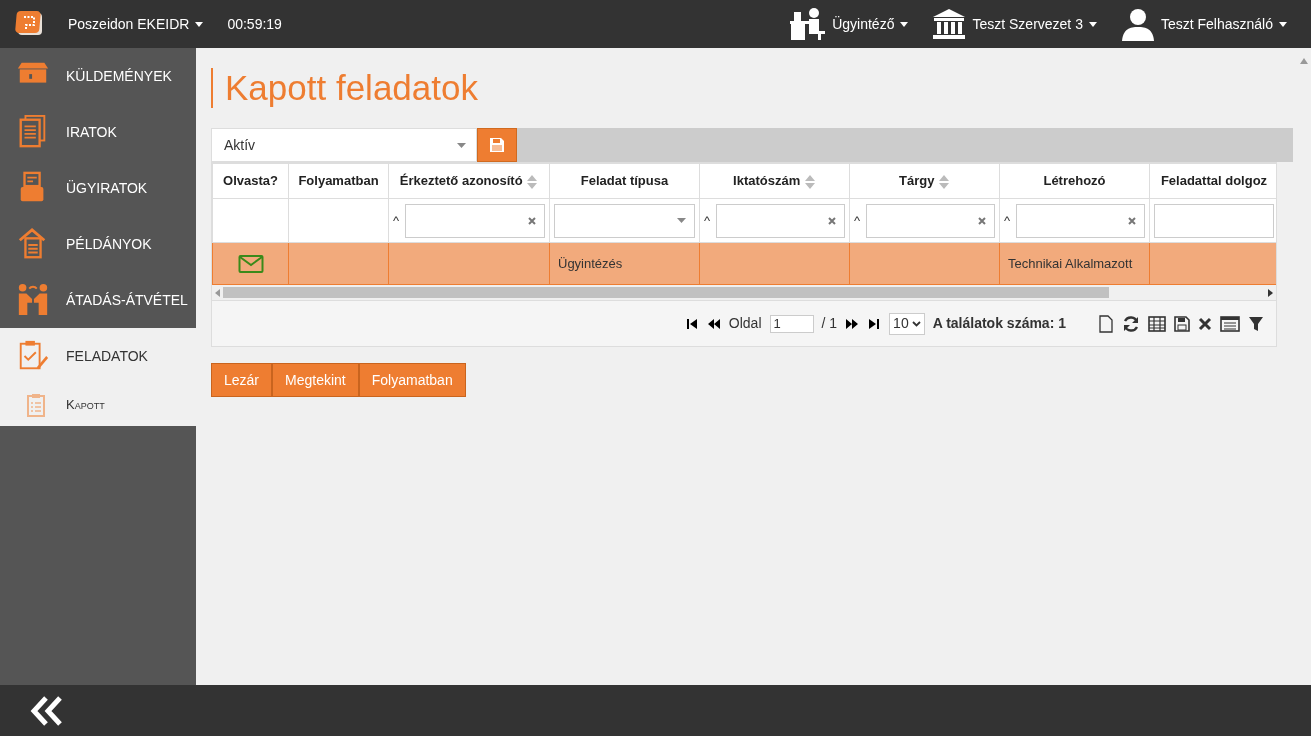 Image resolution: width=1311 pixels, height=736 pixels. Describe the element at coordinates (691, 323) in the screenshot. I see `first-page-icon` at that location.